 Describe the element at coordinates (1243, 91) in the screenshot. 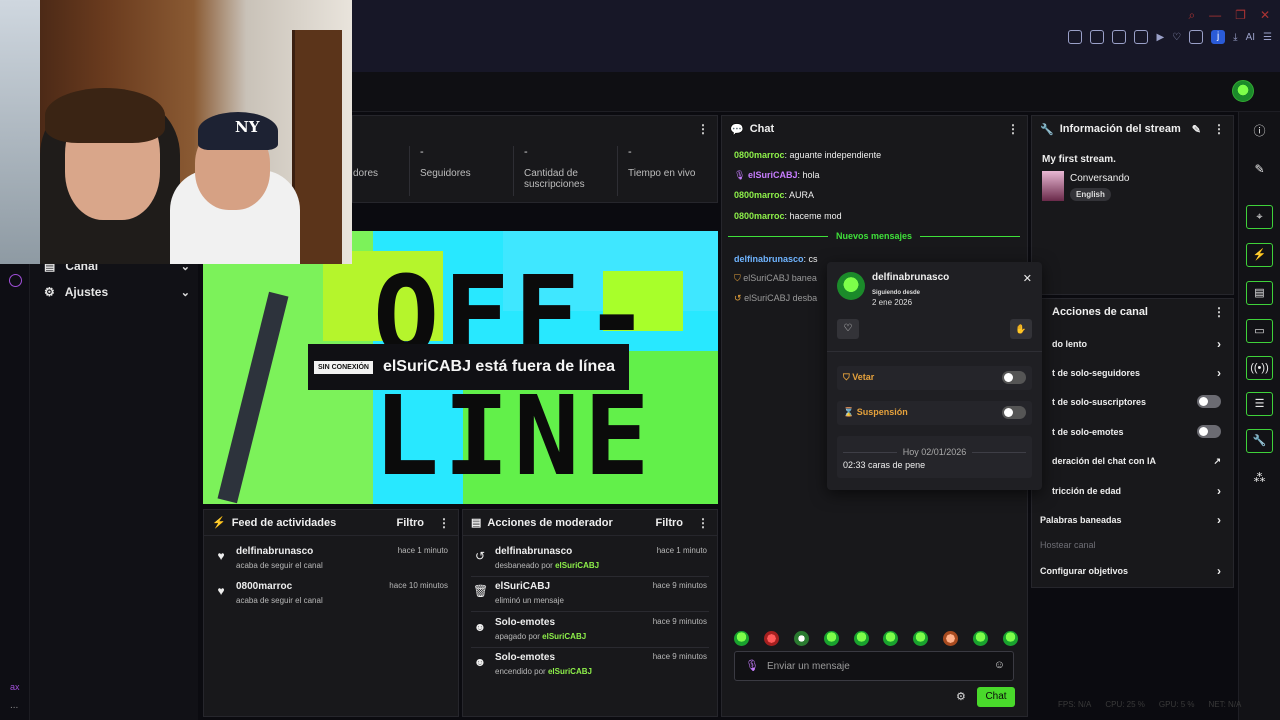

I see `avatar` at that location.